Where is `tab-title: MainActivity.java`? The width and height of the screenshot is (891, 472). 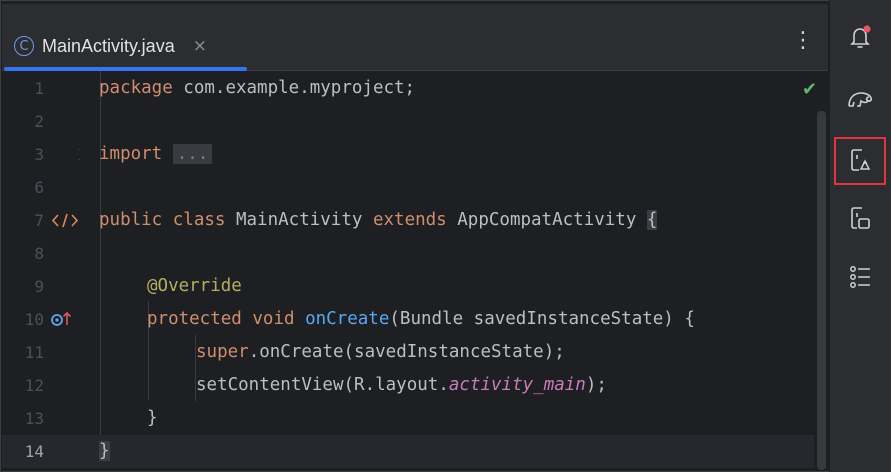 tab-title: MainActivity.java is located at coordinates (108, 45).